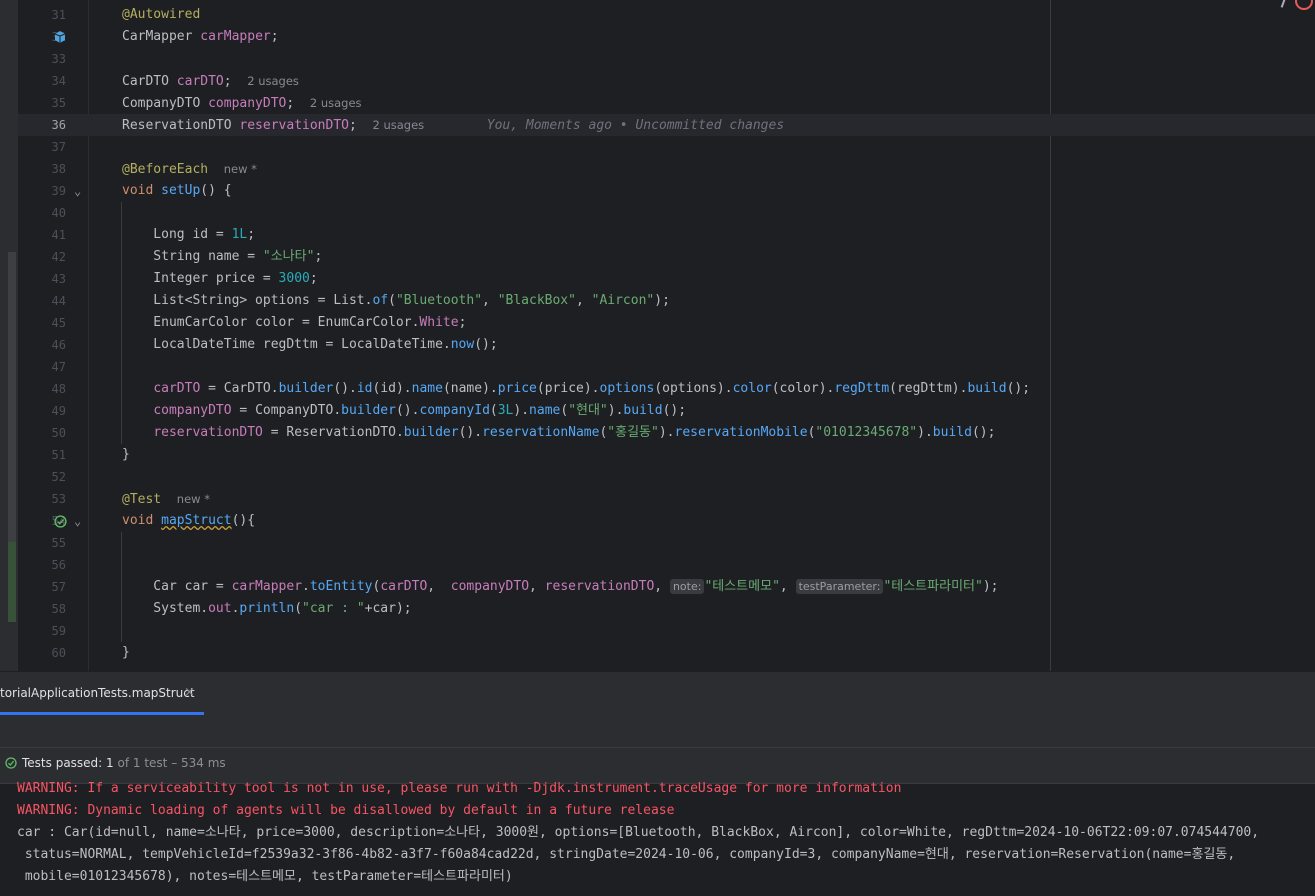  I want to click on test-passed-run-icon, so click(60, 521).